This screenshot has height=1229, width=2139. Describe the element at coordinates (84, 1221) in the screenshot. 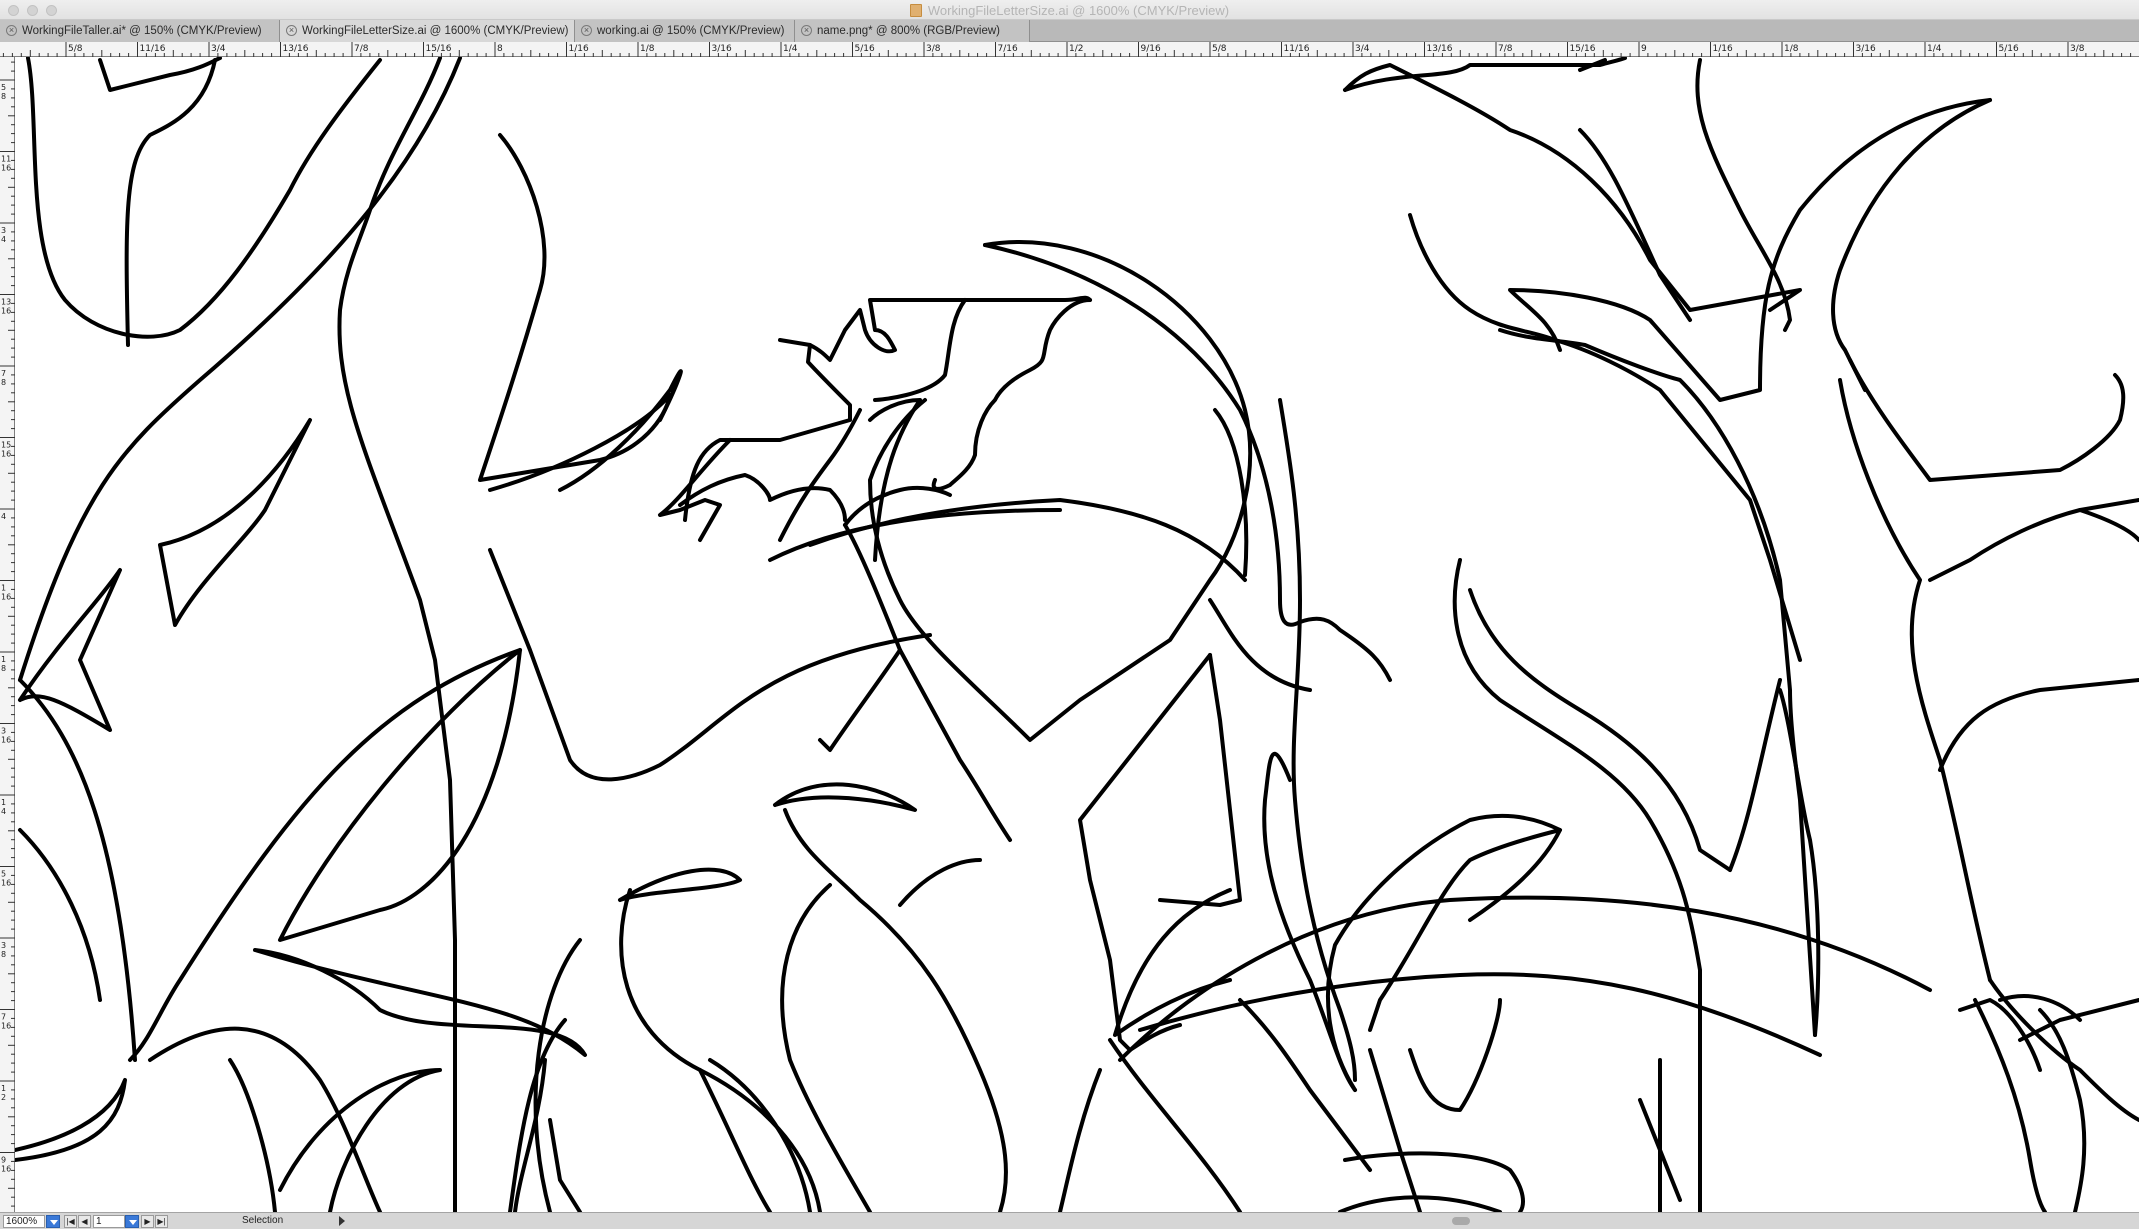

I see `previous-artboard-button: ◀` at that location.